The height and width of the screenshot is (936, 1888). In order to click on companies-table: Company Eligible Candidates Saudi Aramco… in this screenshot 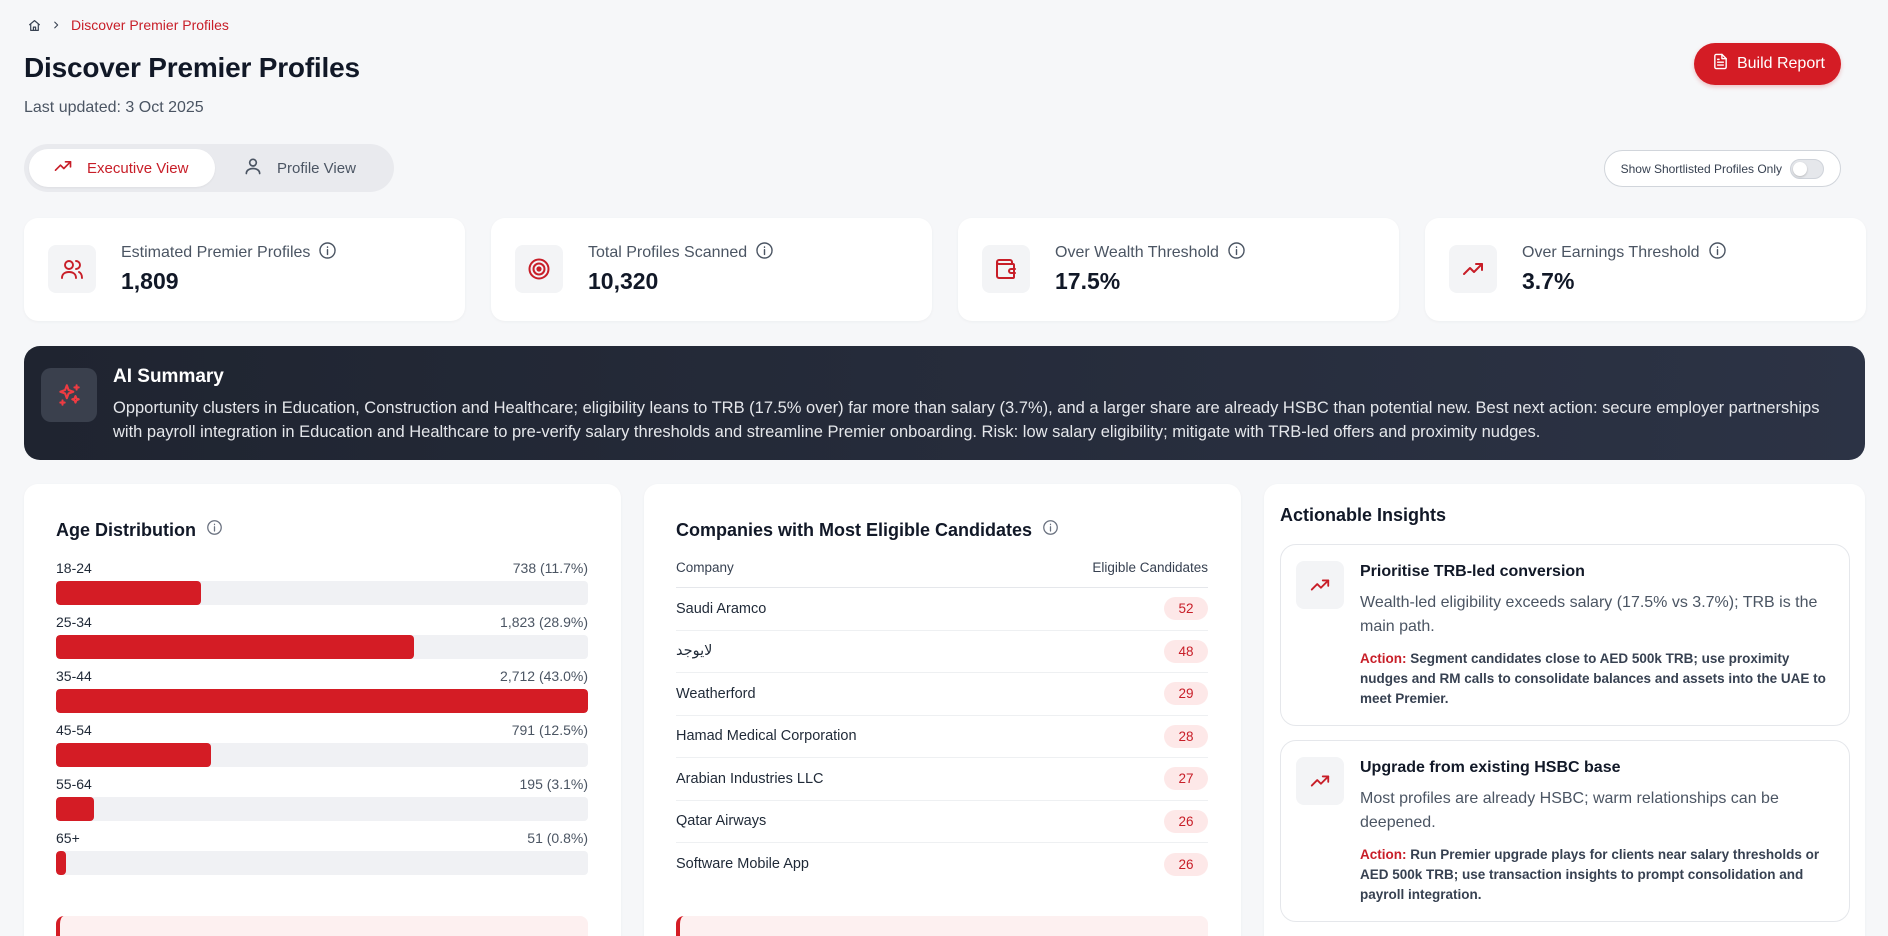, I will do `click(942, 723)`.